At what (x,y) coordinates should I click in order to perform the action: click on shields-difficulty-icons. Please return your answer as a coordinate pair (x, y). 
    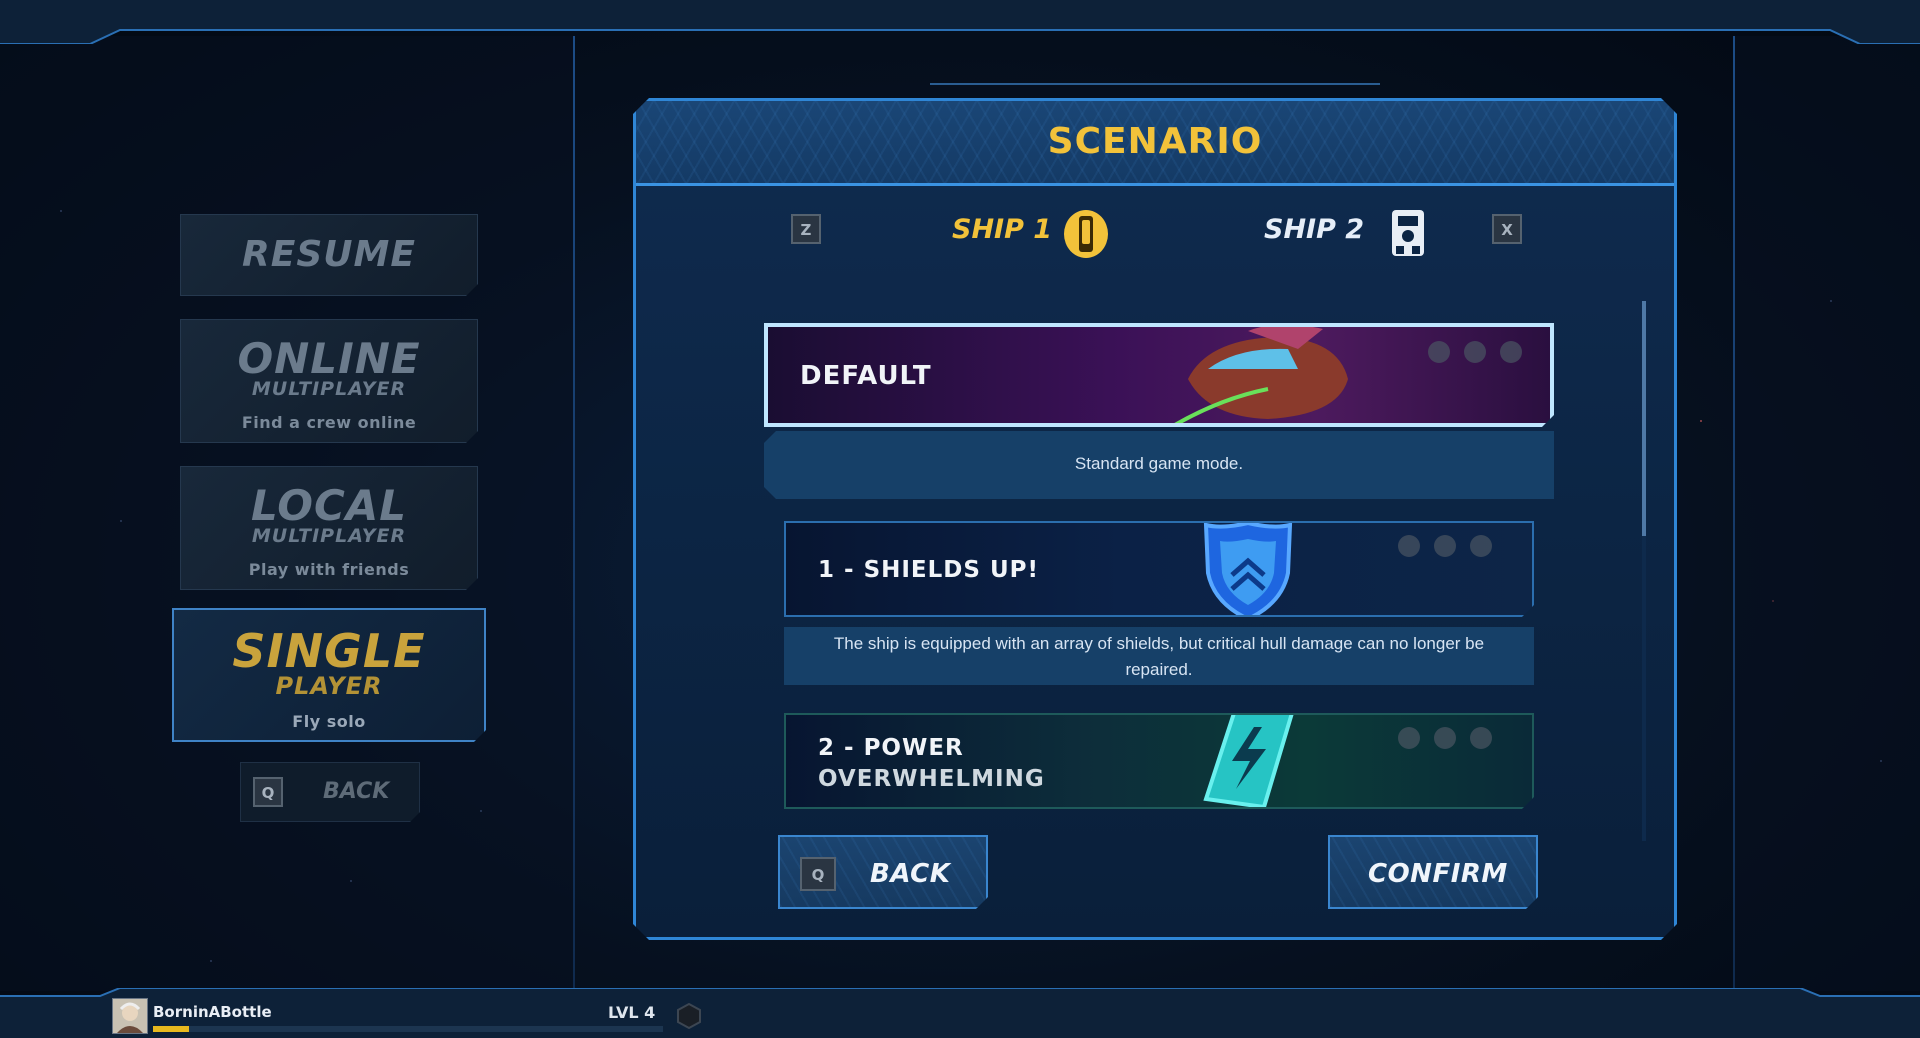
    Looking at the image, I should click on (1445, 546).